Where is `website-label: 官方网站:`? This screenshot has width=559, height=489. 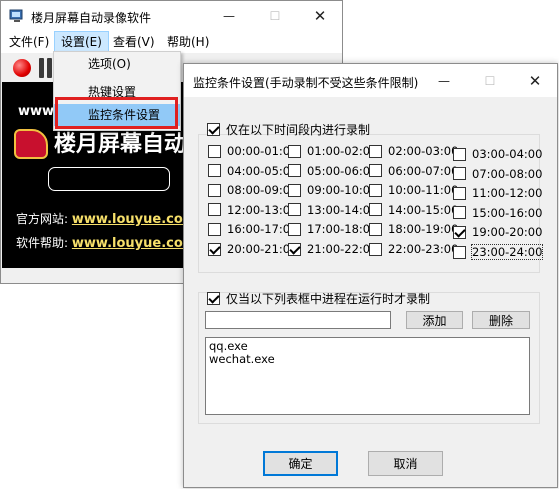 website-label: 官方网站: is located at coordinates (42, 219).